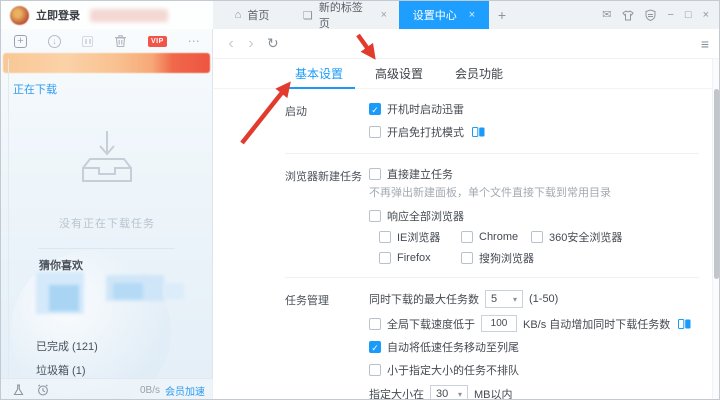 The image size is (720, 400). What do you see at coordinates (120, 41) in the screenshot?
I see `trash-icon` at bounding box center [120, 41].